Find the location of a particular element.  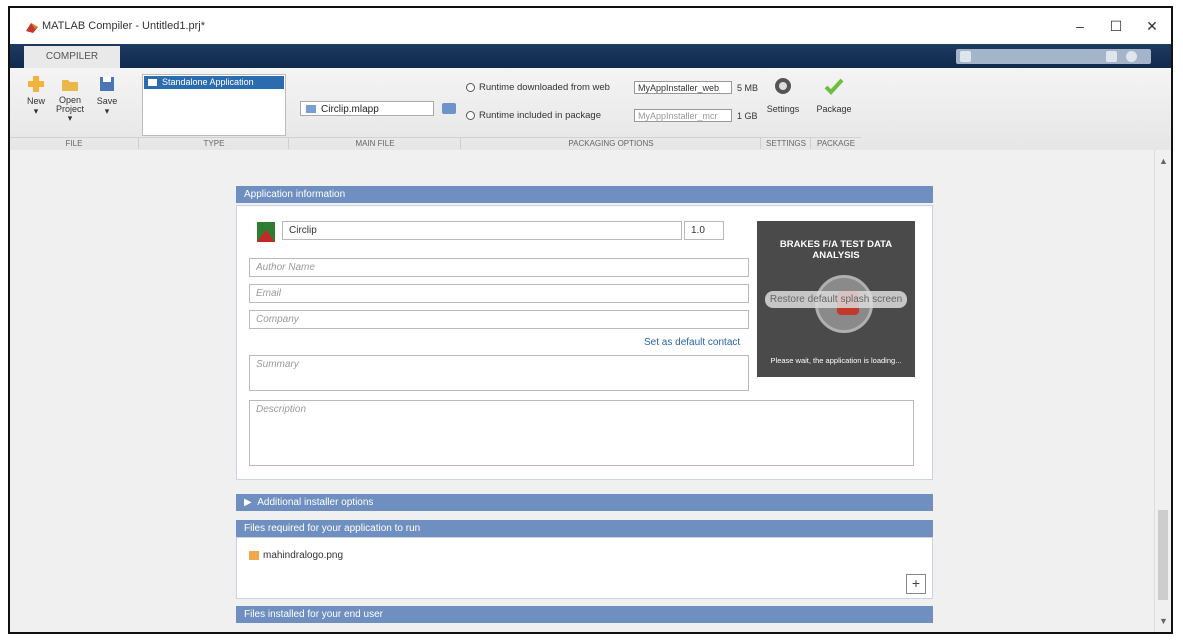

new-label: New is located at coordinates (35, 101).